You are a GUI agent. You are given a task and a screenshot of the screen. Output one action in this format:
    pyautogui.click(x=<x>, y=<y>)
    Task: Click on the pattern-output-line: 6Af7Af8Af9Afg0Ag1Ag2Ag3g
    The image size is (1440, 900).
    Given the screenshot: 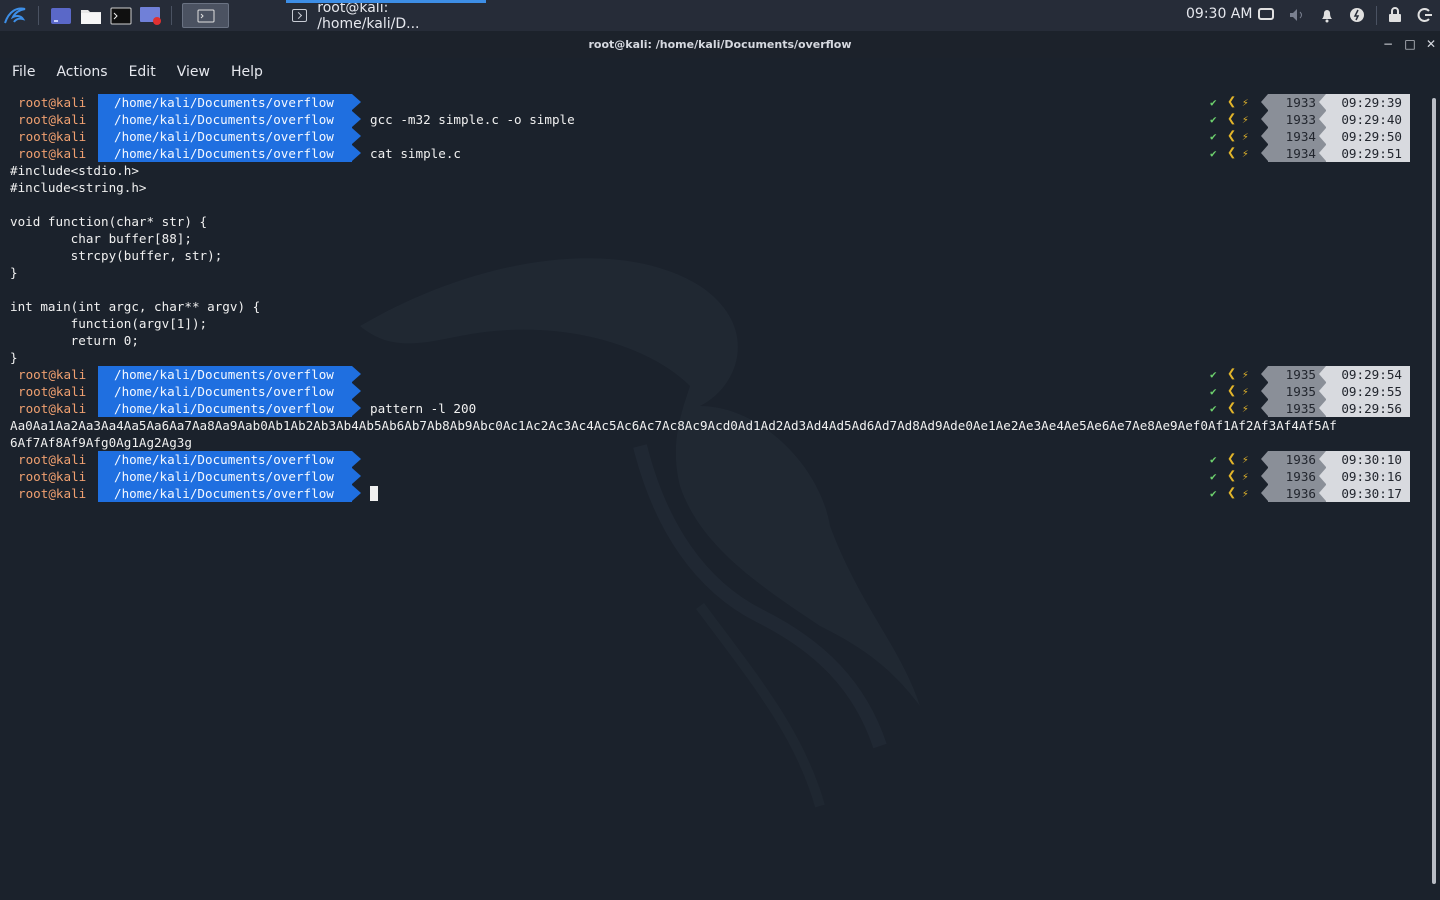 What is the action you would take?
    pyautogui.click(x=101, y=442)
    